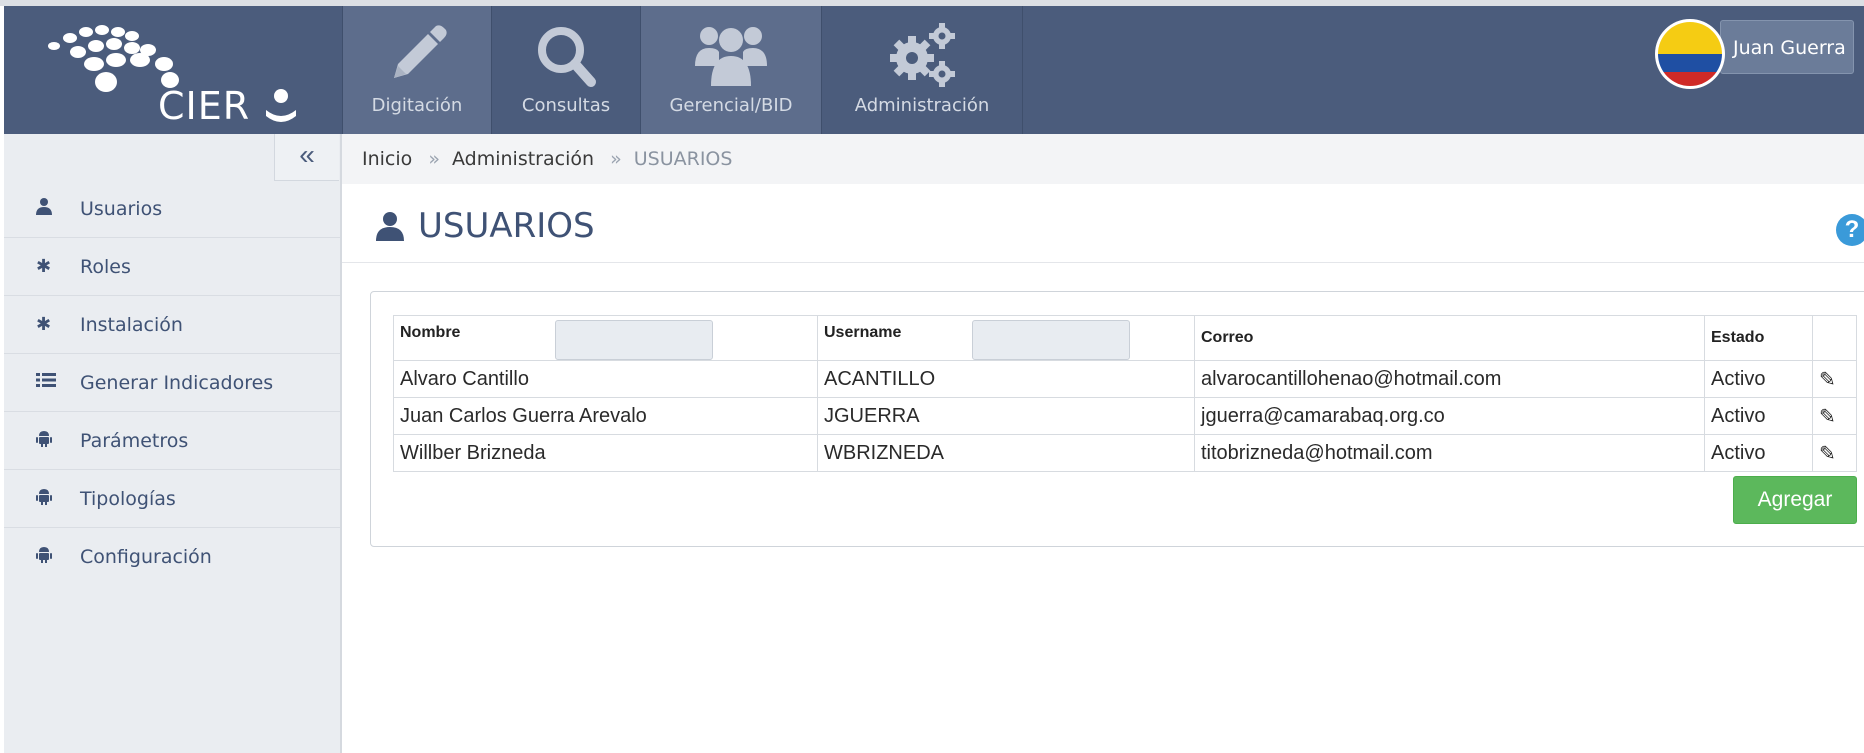  I want to click on column-header-estado: Estado, so click(1758, 338).